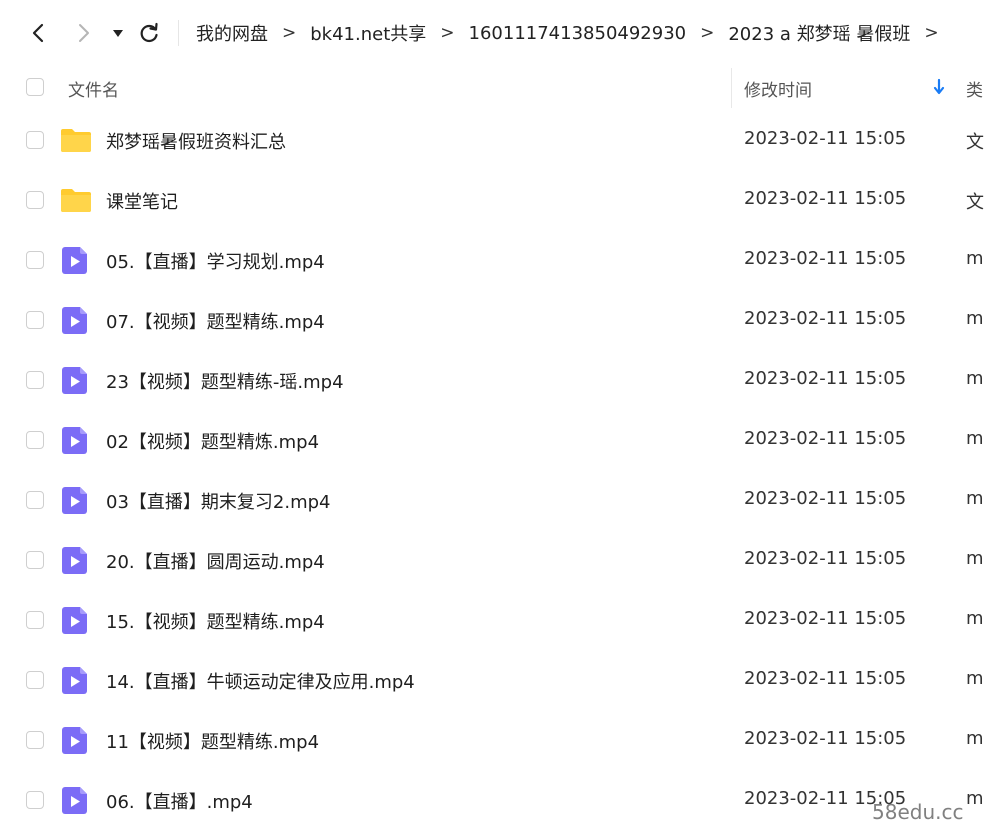 This screenshot has height=837, width=984. Describe the element at coordinates (731, 88) in the screenshot. I see `column-divider` at that location.